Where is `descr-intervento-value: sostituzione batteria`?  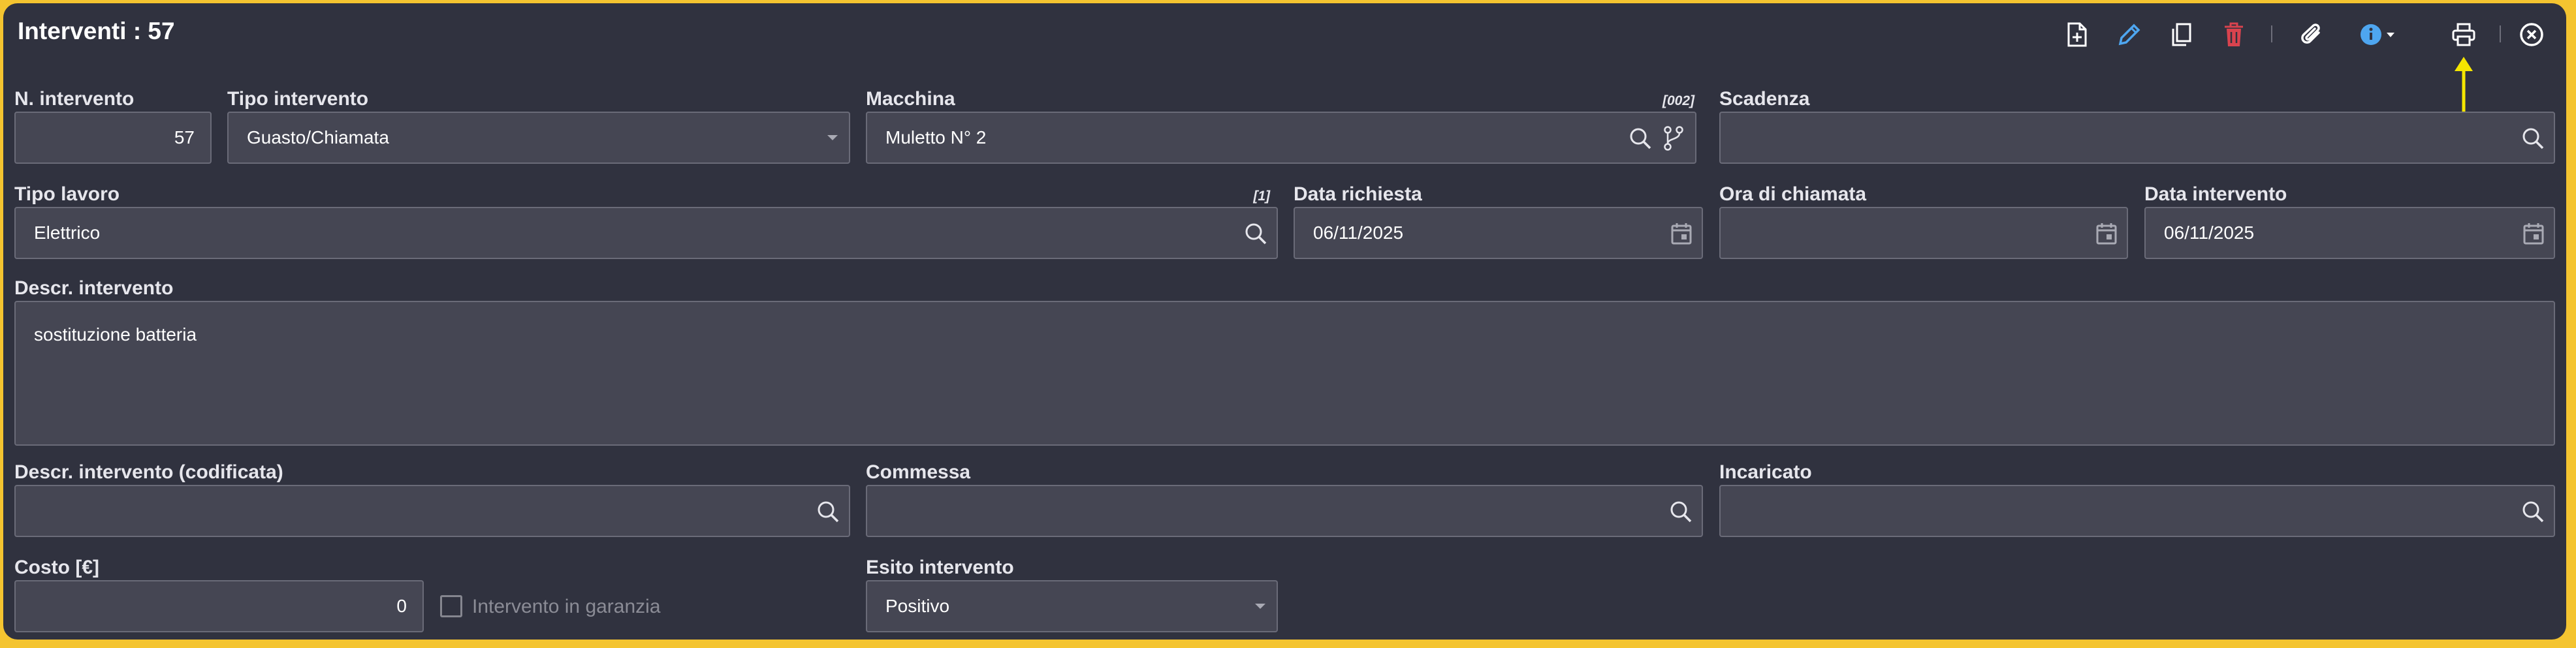 descr-intervento-value: sostituzione batteria is located at coordinates (116, 335).